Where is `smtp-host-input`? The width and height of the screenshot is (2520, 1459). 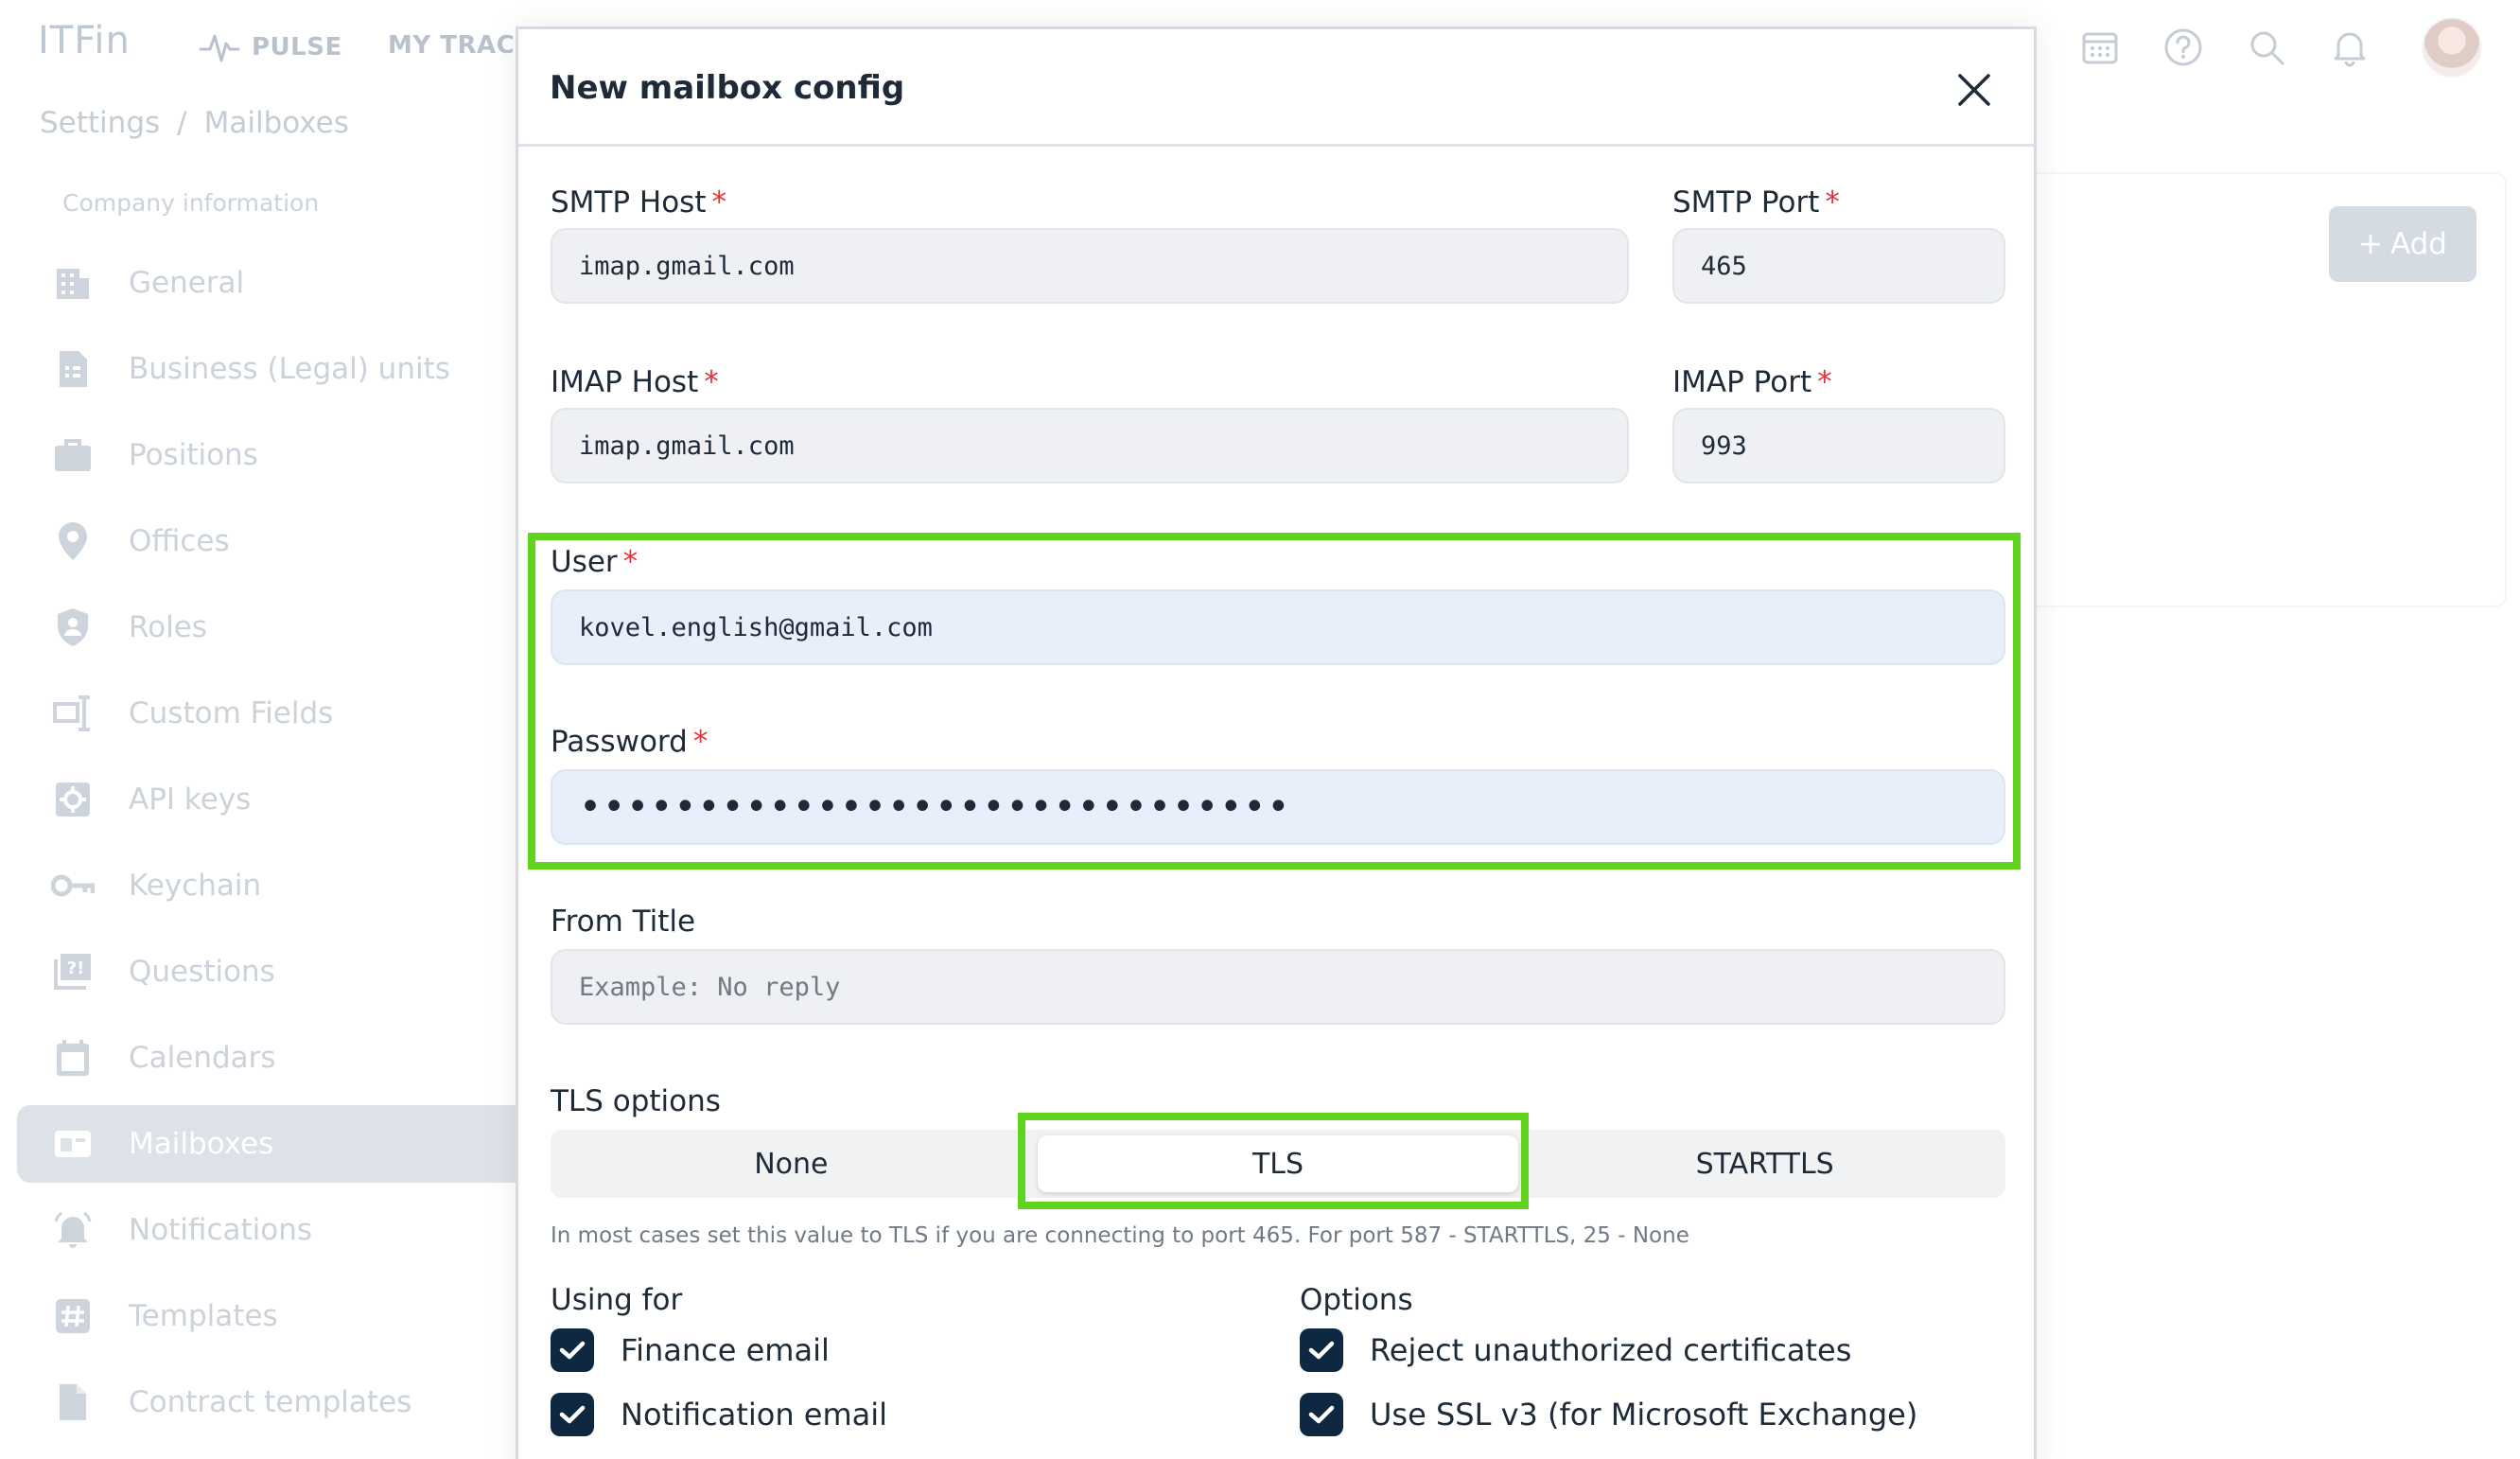
smtp-host-input is located at coordinates (1090, 266).